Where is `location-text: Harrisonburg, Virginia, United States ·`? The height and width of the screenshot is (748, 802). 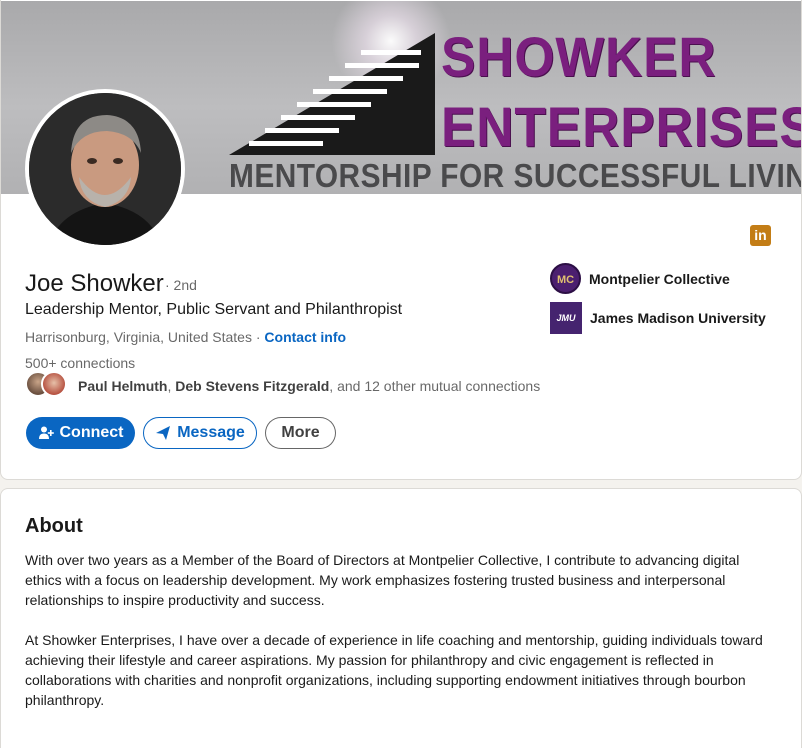 location-text: Harrisonburg, Virginia, United States · is located at coordinates (143, 337).